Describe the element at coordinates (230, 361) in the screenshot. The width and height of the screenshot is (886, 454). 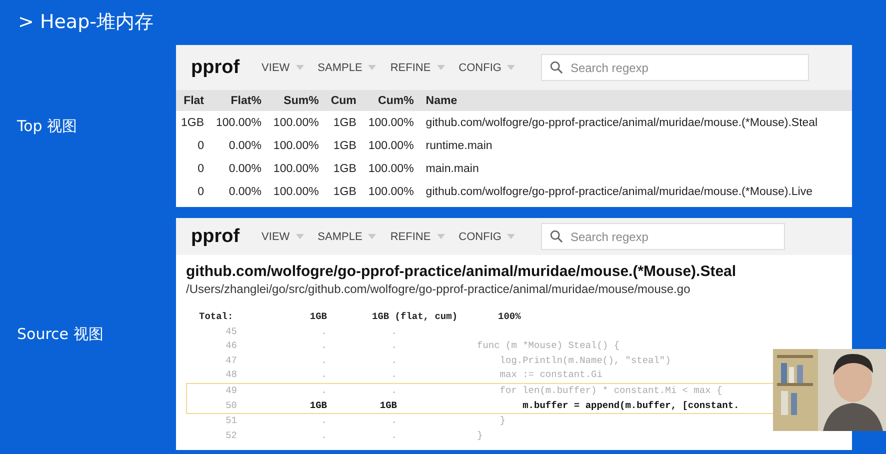
I see `line-number: 47` at that location.